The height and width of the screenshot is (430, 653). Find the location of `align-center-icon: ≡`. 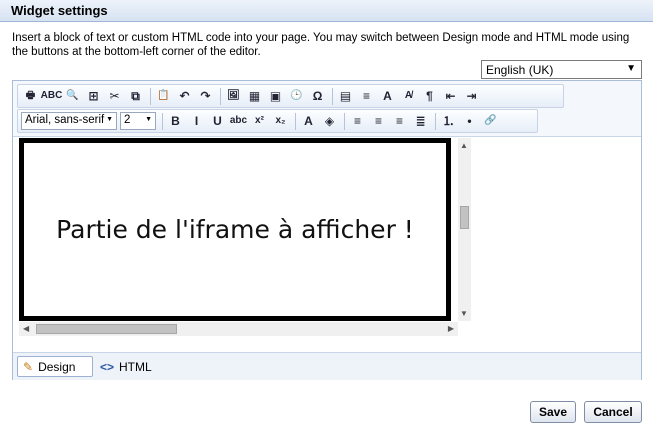

align-center-icon: ≡ is located at coordinates (378, 121).